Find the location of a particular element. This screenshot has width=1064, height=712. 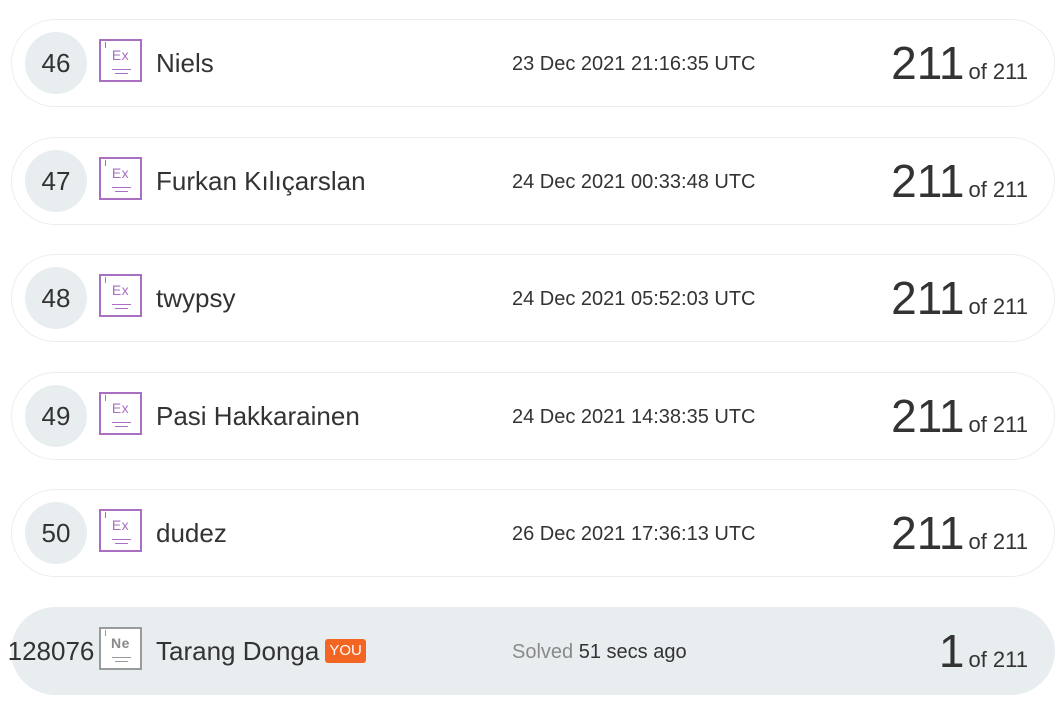

score: 1 of 211 is located at coordinates (983, 651).